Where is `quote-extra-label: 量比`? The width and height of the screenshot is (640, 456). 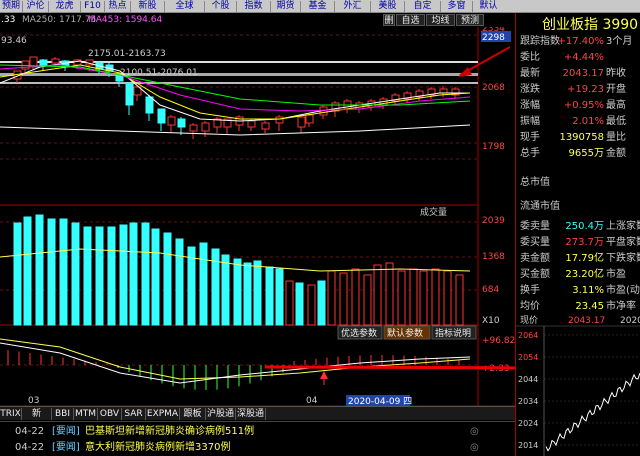 quote-extra-label: 量比 is located at coordinates (616, 137).